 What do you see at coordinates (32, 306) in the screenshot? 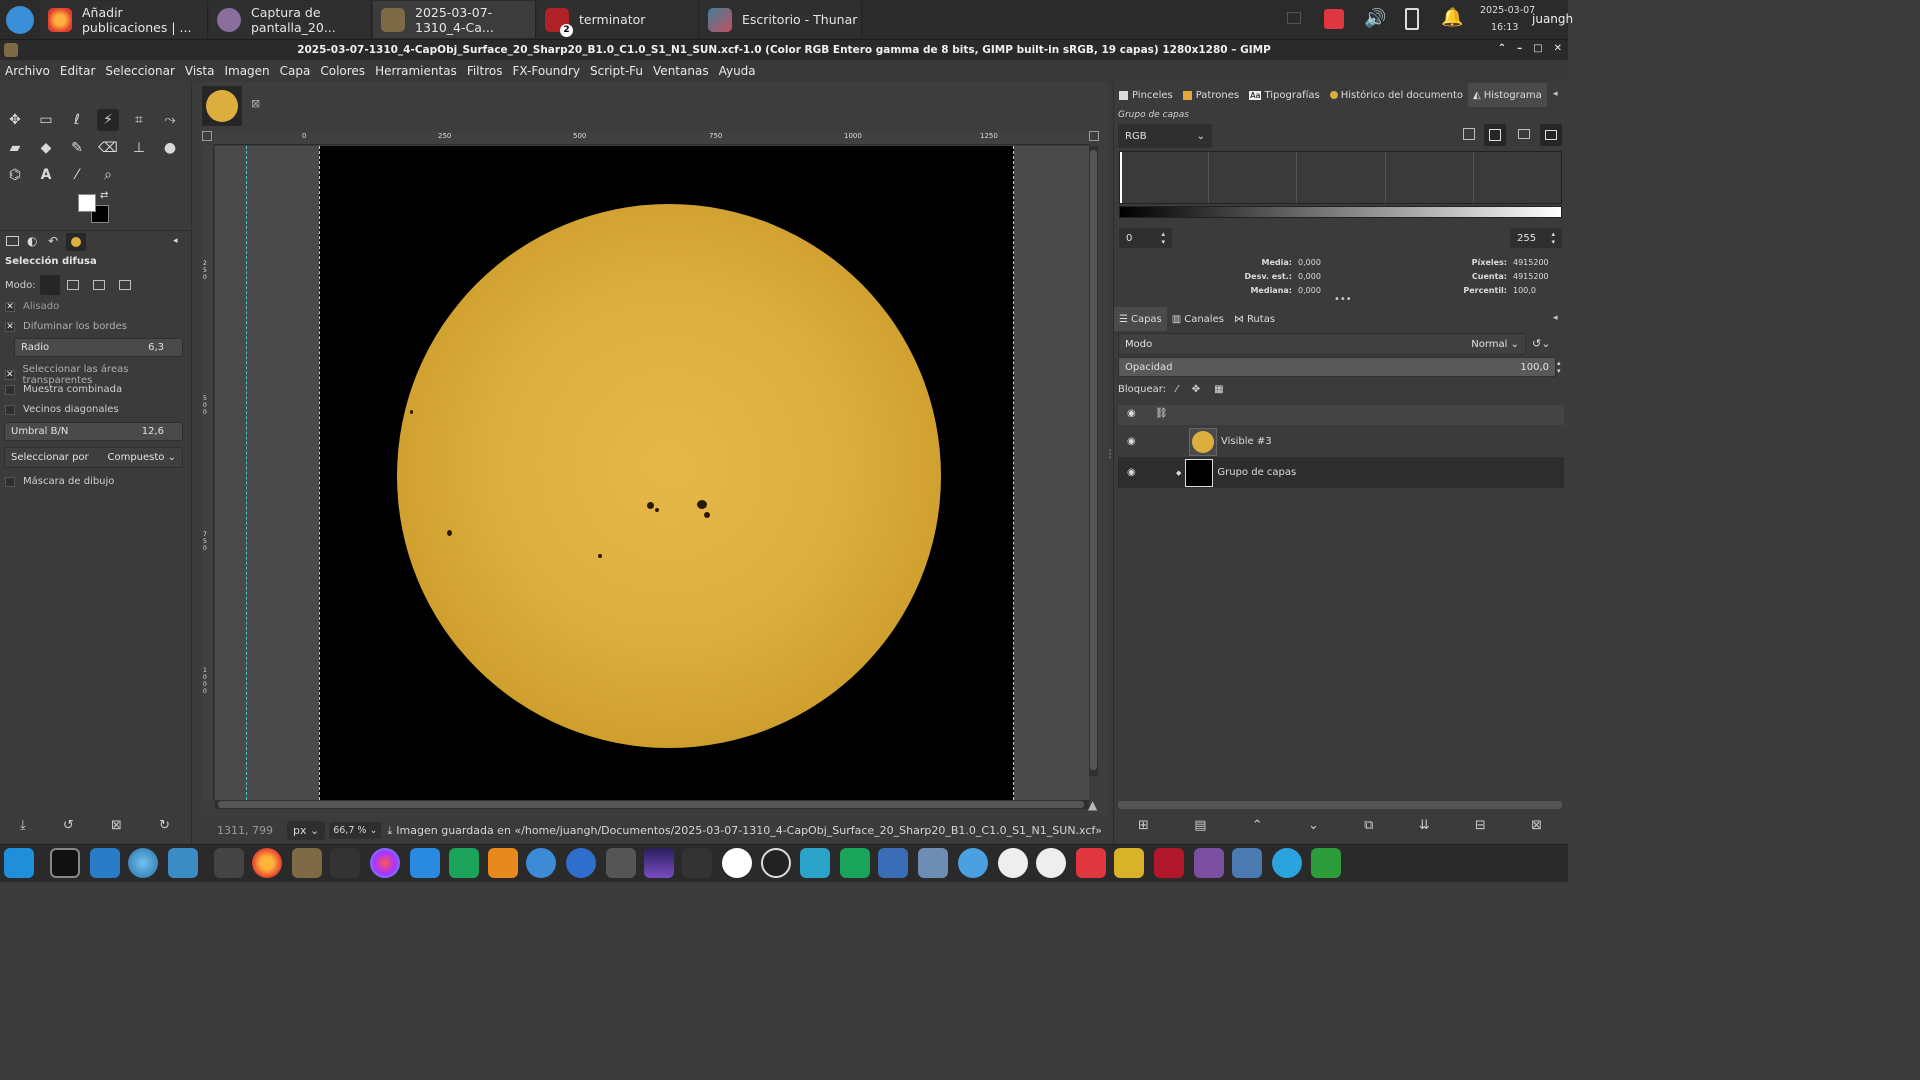
I see `antialias-row: ✕ Alisado` at bounding box center [32, 306].